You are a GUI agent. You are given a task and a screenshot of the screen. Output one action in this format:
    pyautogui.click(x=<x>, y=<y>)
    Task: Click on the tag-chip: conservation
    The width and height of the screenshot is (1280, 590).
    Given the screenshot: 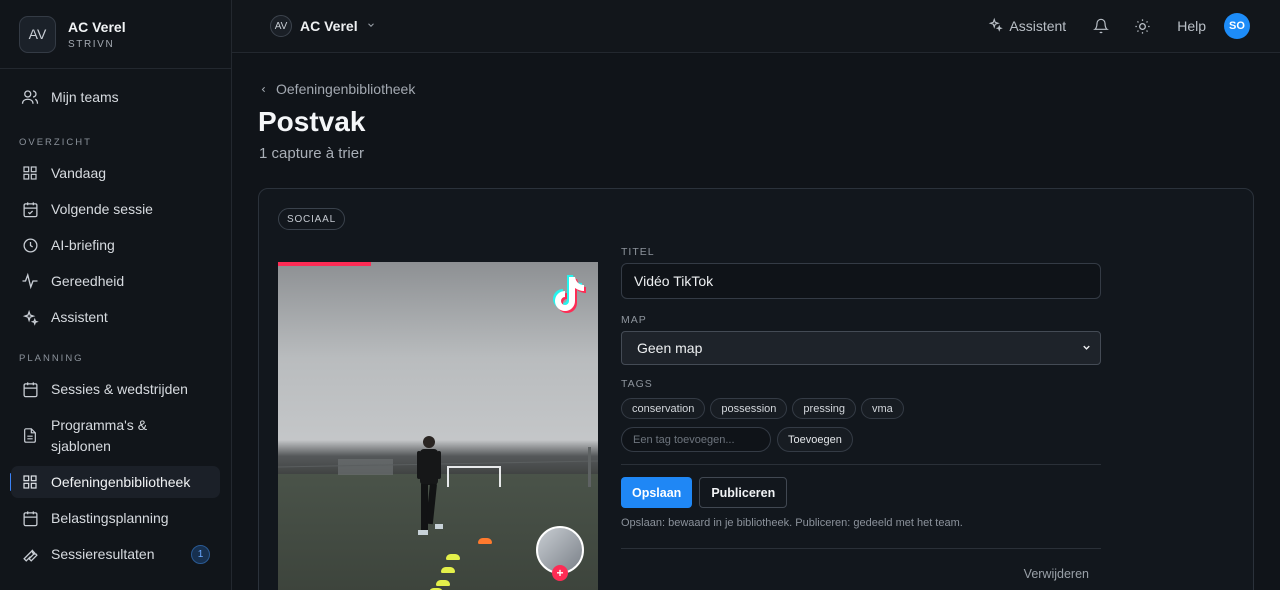 What is the action you would take?
    pyautogui.click(x=663, y=408)
    